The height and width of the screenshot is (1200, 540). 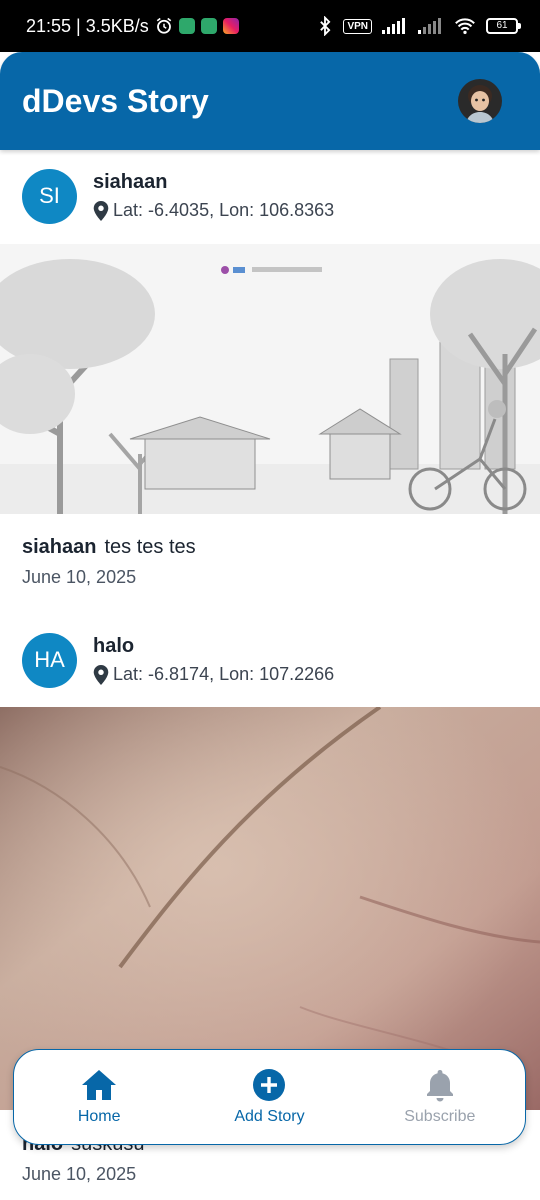 What do you see at coordinates (269, 1085) in the screenshot?
I see `add-circle-icon` at bounding box center [269, 1085].